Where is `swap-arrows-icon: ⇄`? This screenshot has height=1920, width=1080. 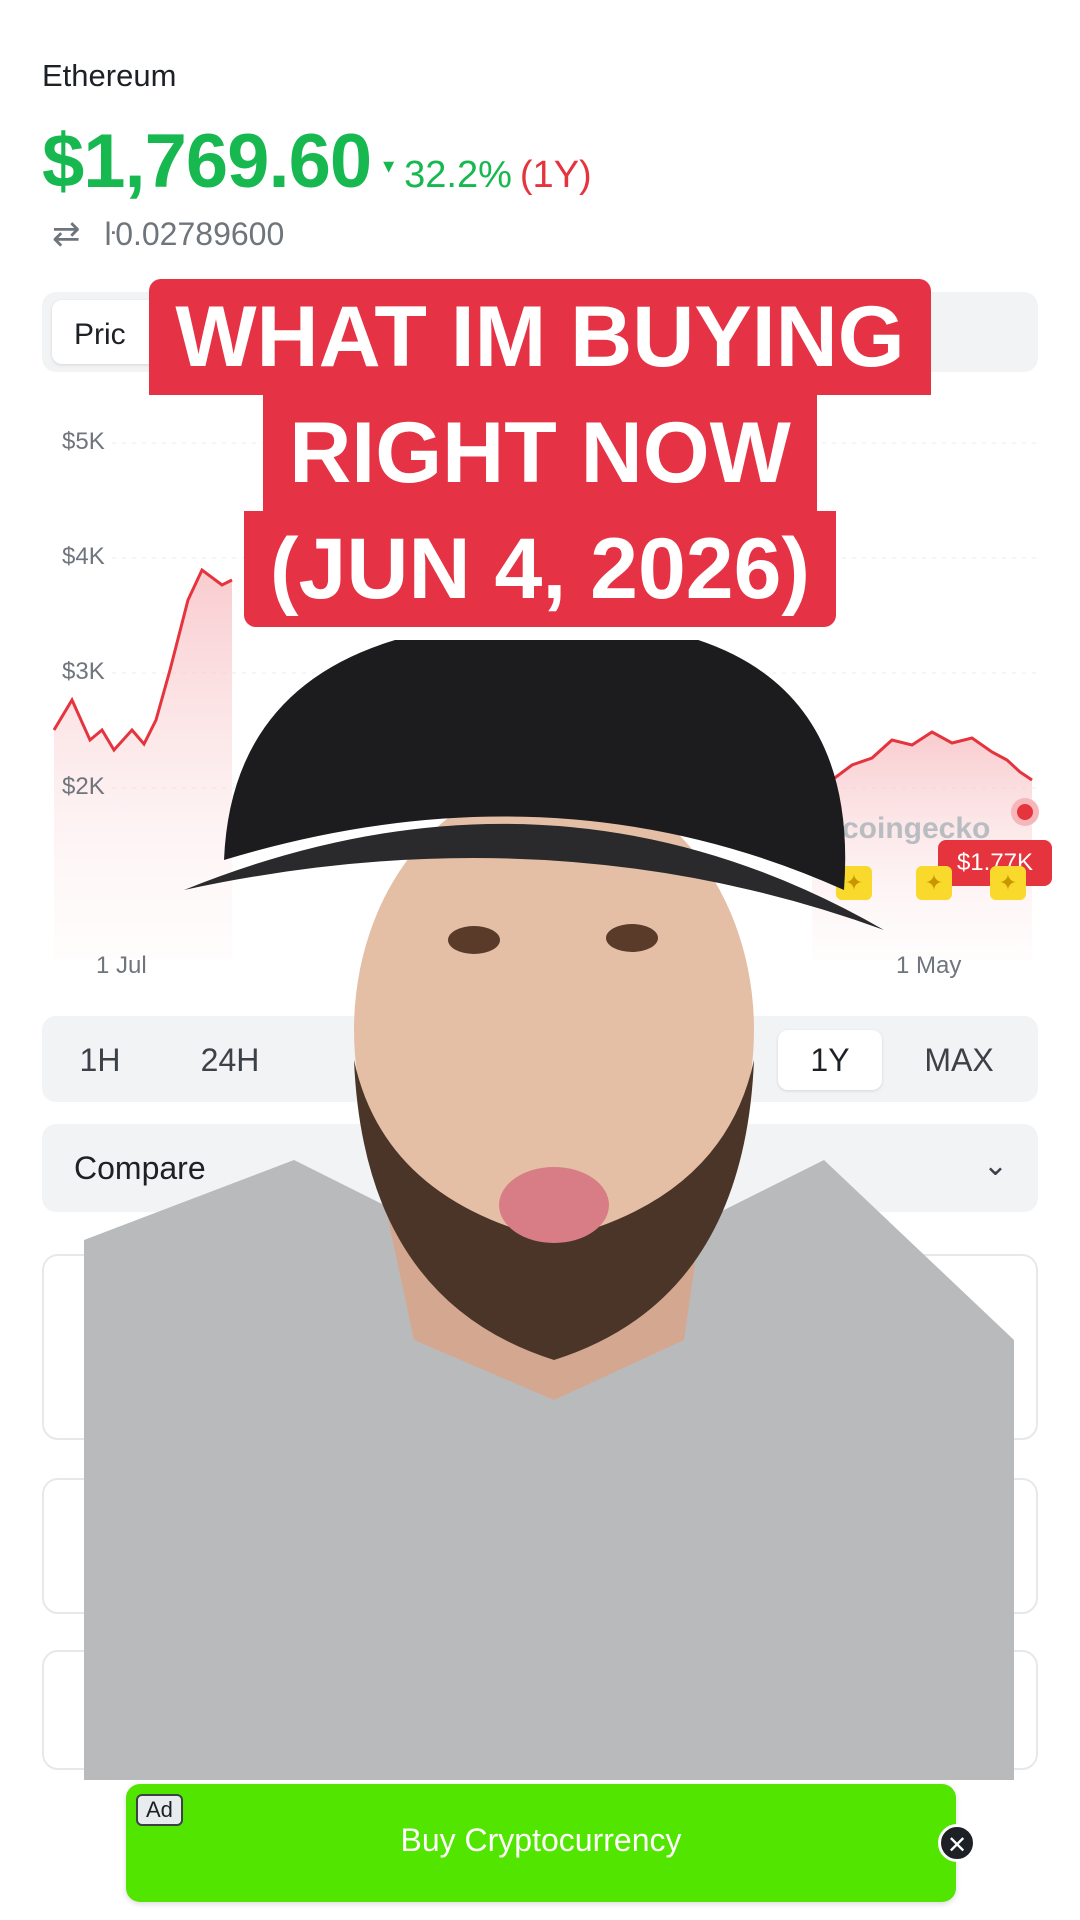
swap-arrows-icon: ⇄ is located at coordinates (66, 234).